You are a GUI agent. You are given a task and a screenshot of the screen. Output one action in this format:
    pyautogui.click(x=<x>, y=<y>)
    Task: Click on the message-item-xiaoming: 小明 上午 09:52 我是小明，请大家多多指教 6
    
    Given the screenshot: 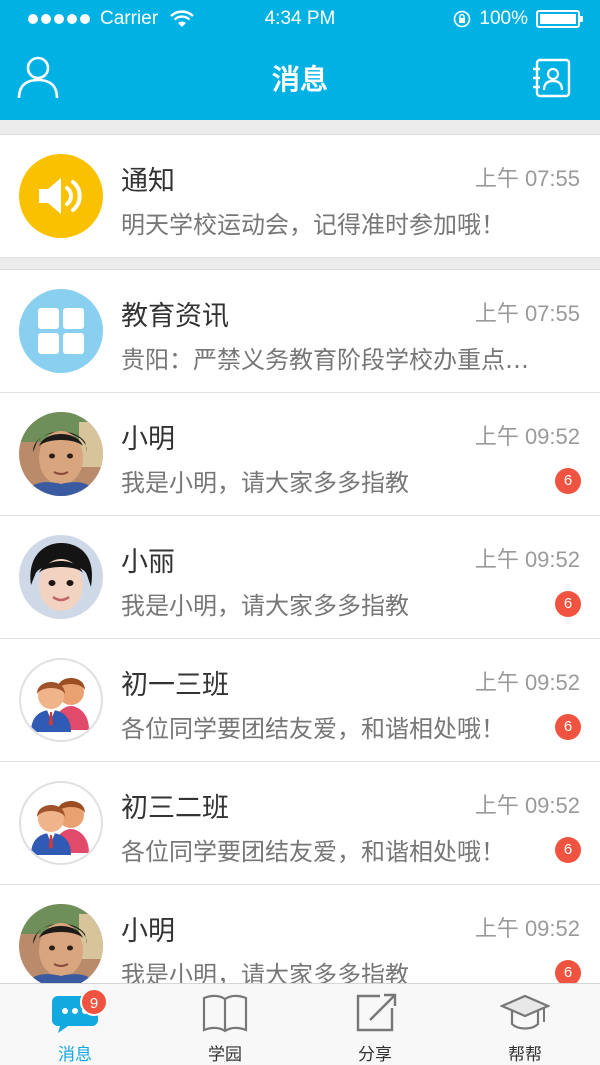 What is the action you would take?
    pyautogui.click(x=300, y=454)
    